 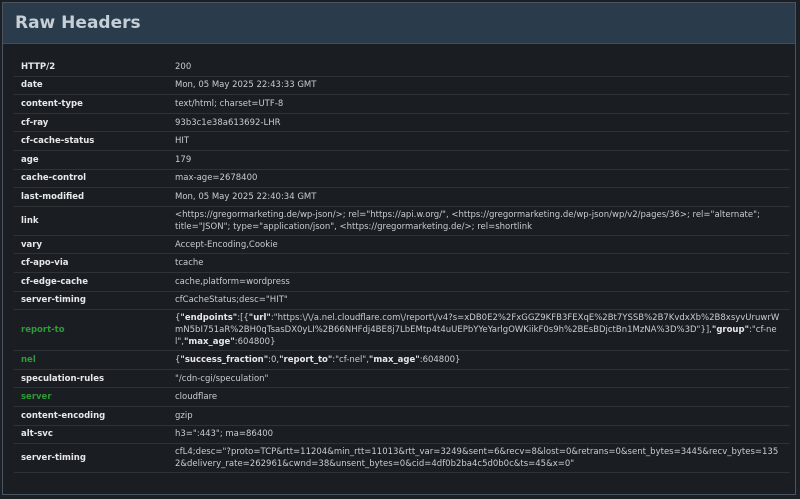 I want to click on json-text: :[{, so click(x=243, y=318).